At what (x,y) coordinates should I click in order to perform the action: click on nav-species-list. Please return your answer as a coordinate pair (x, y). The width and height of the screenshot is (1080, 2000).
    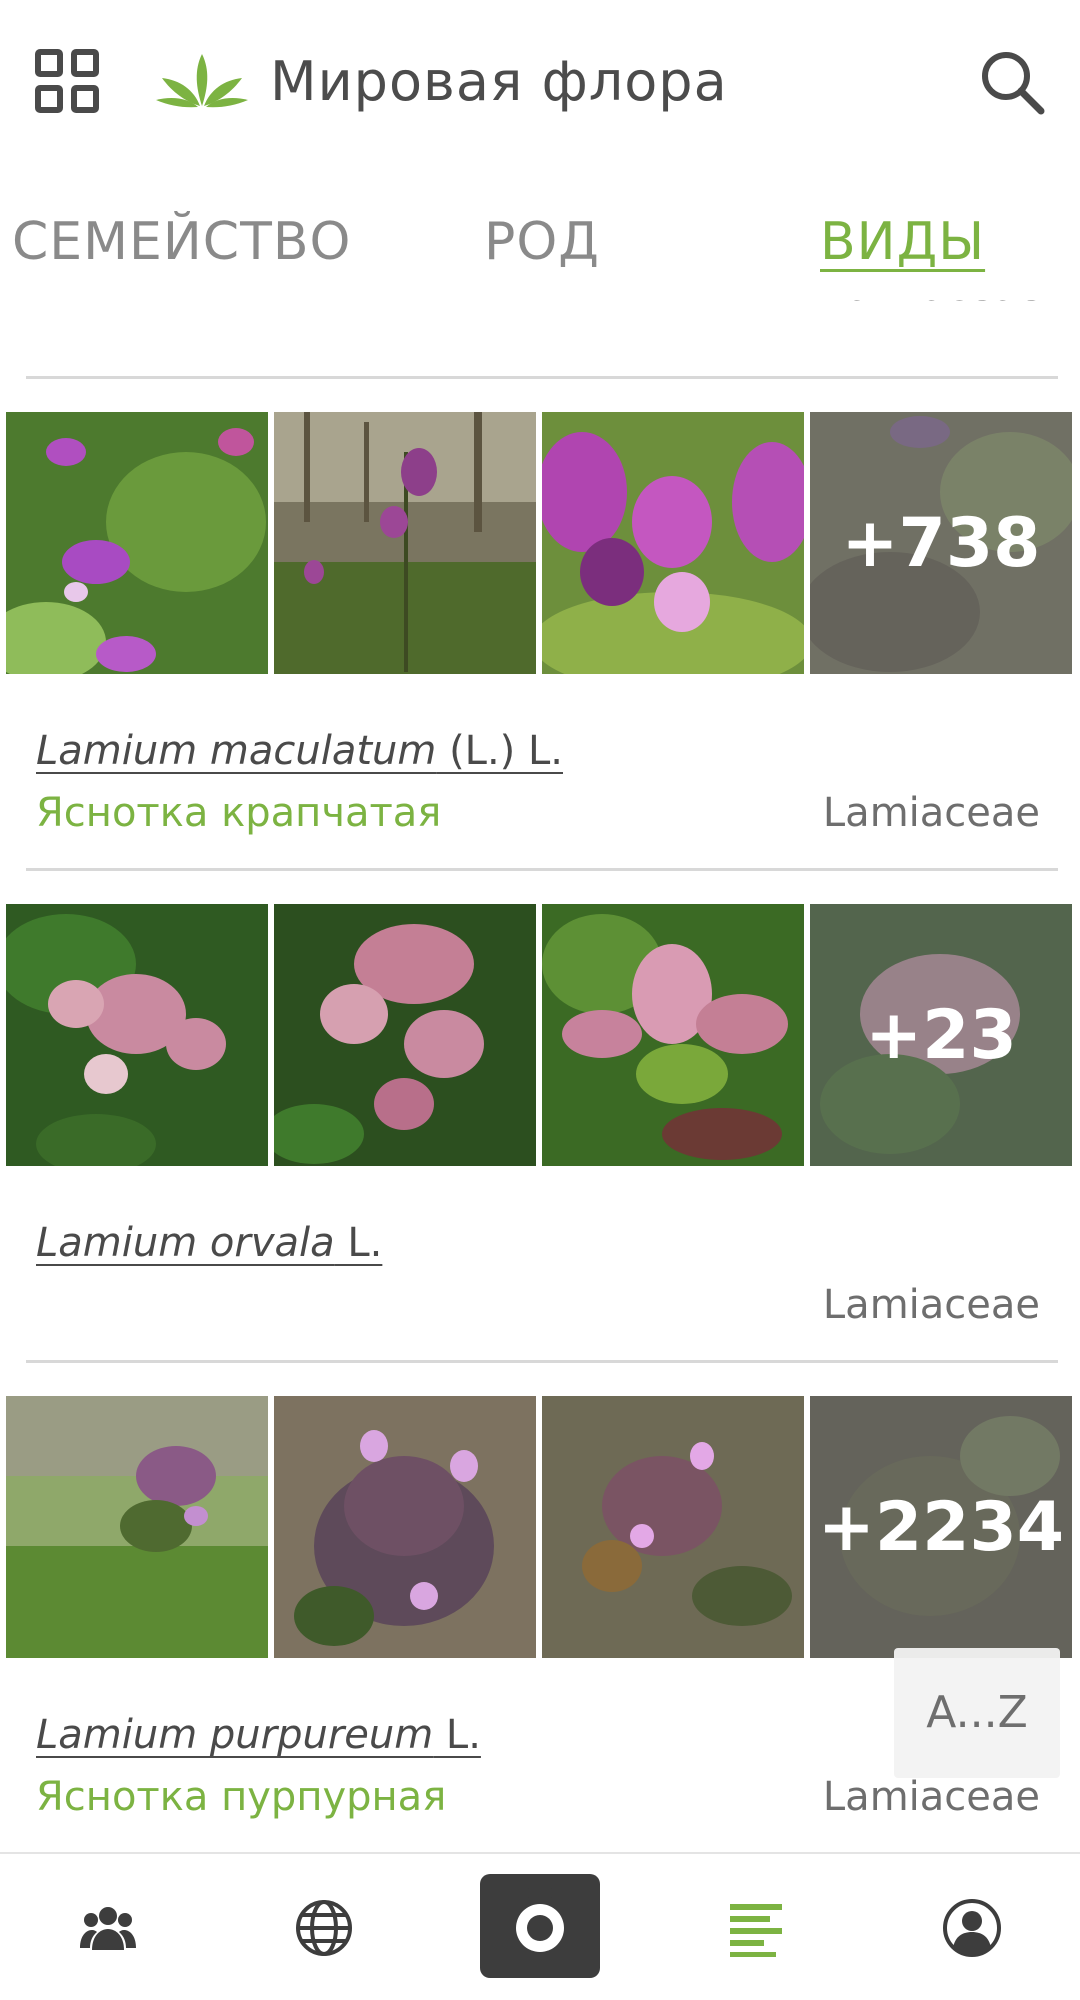
    Looking at the image, I should click on (756, 1927).